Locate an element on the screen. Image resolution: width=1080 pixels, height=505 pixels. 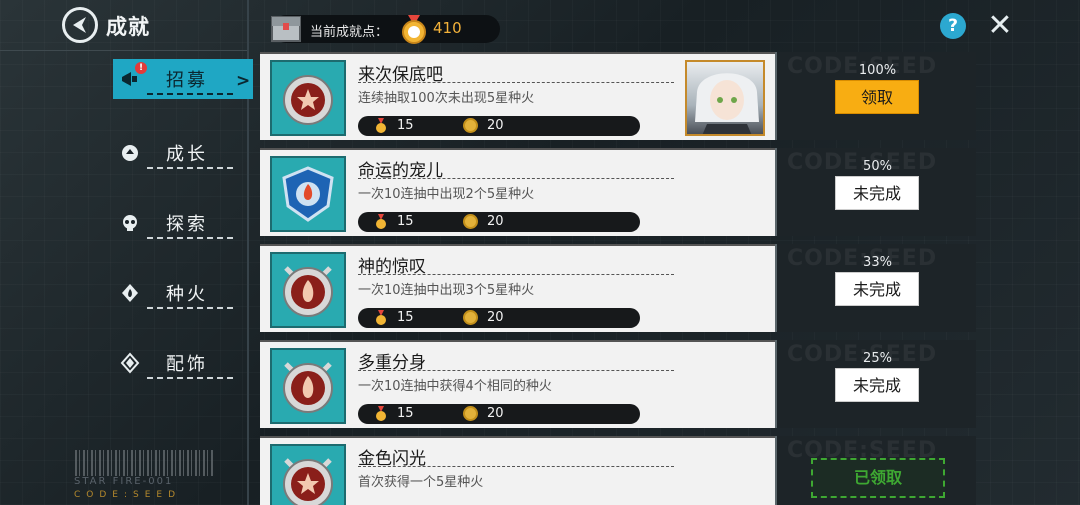
back-button is located at coordinates (80, 25).